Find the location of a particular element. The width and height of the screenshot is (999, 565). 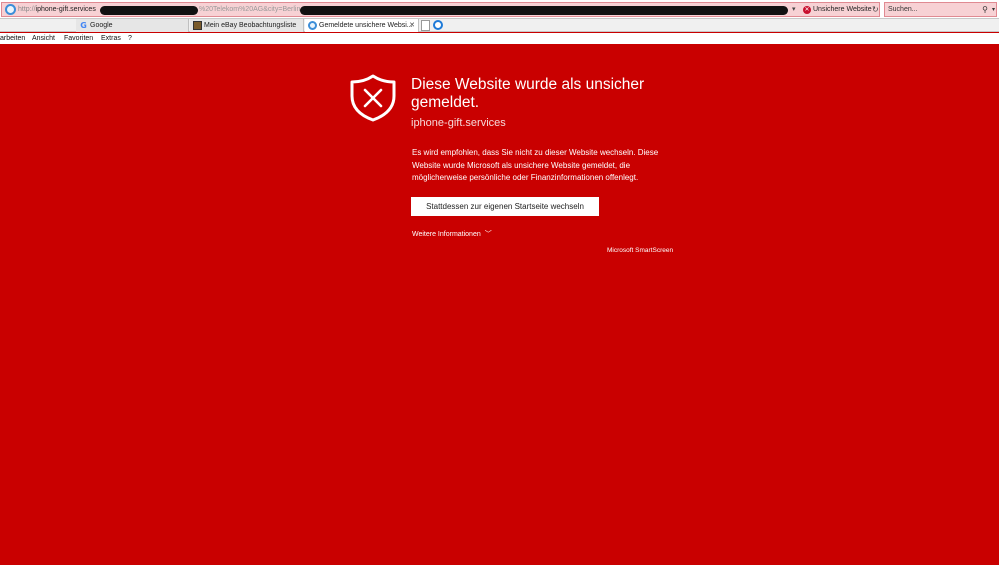

menu-edit: arbeiten is located at coordinates (12, 38).